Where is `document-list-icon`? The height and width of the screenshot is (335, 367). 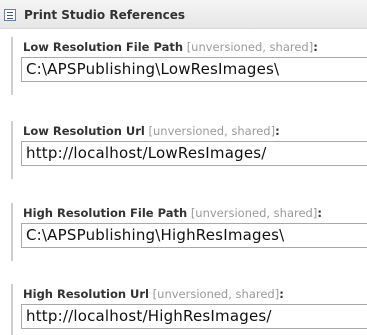 document-list-icon is located at coordinates (10, 15).